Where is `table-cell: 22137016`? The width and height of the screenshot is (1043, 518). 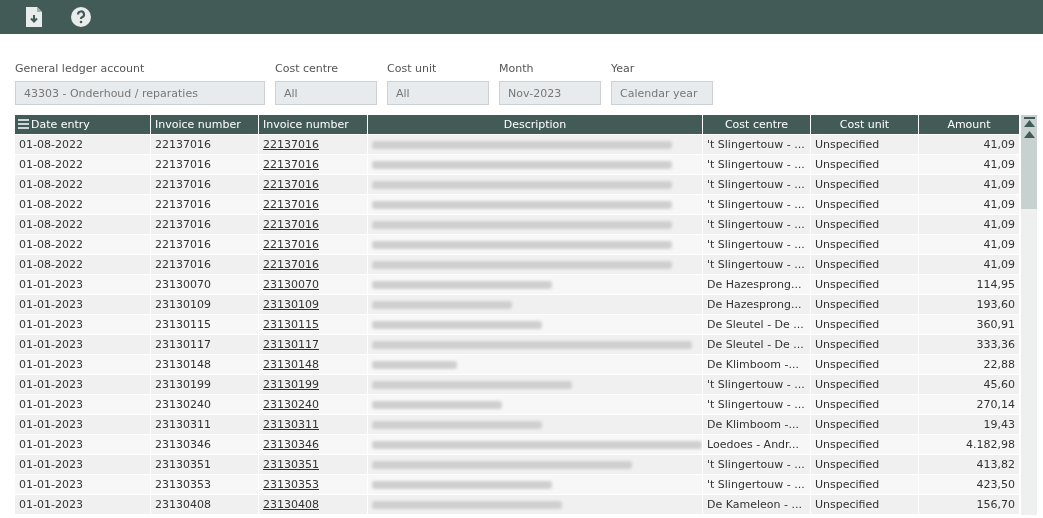 table-cell: 22137016 is located at coordinates (204, 144).